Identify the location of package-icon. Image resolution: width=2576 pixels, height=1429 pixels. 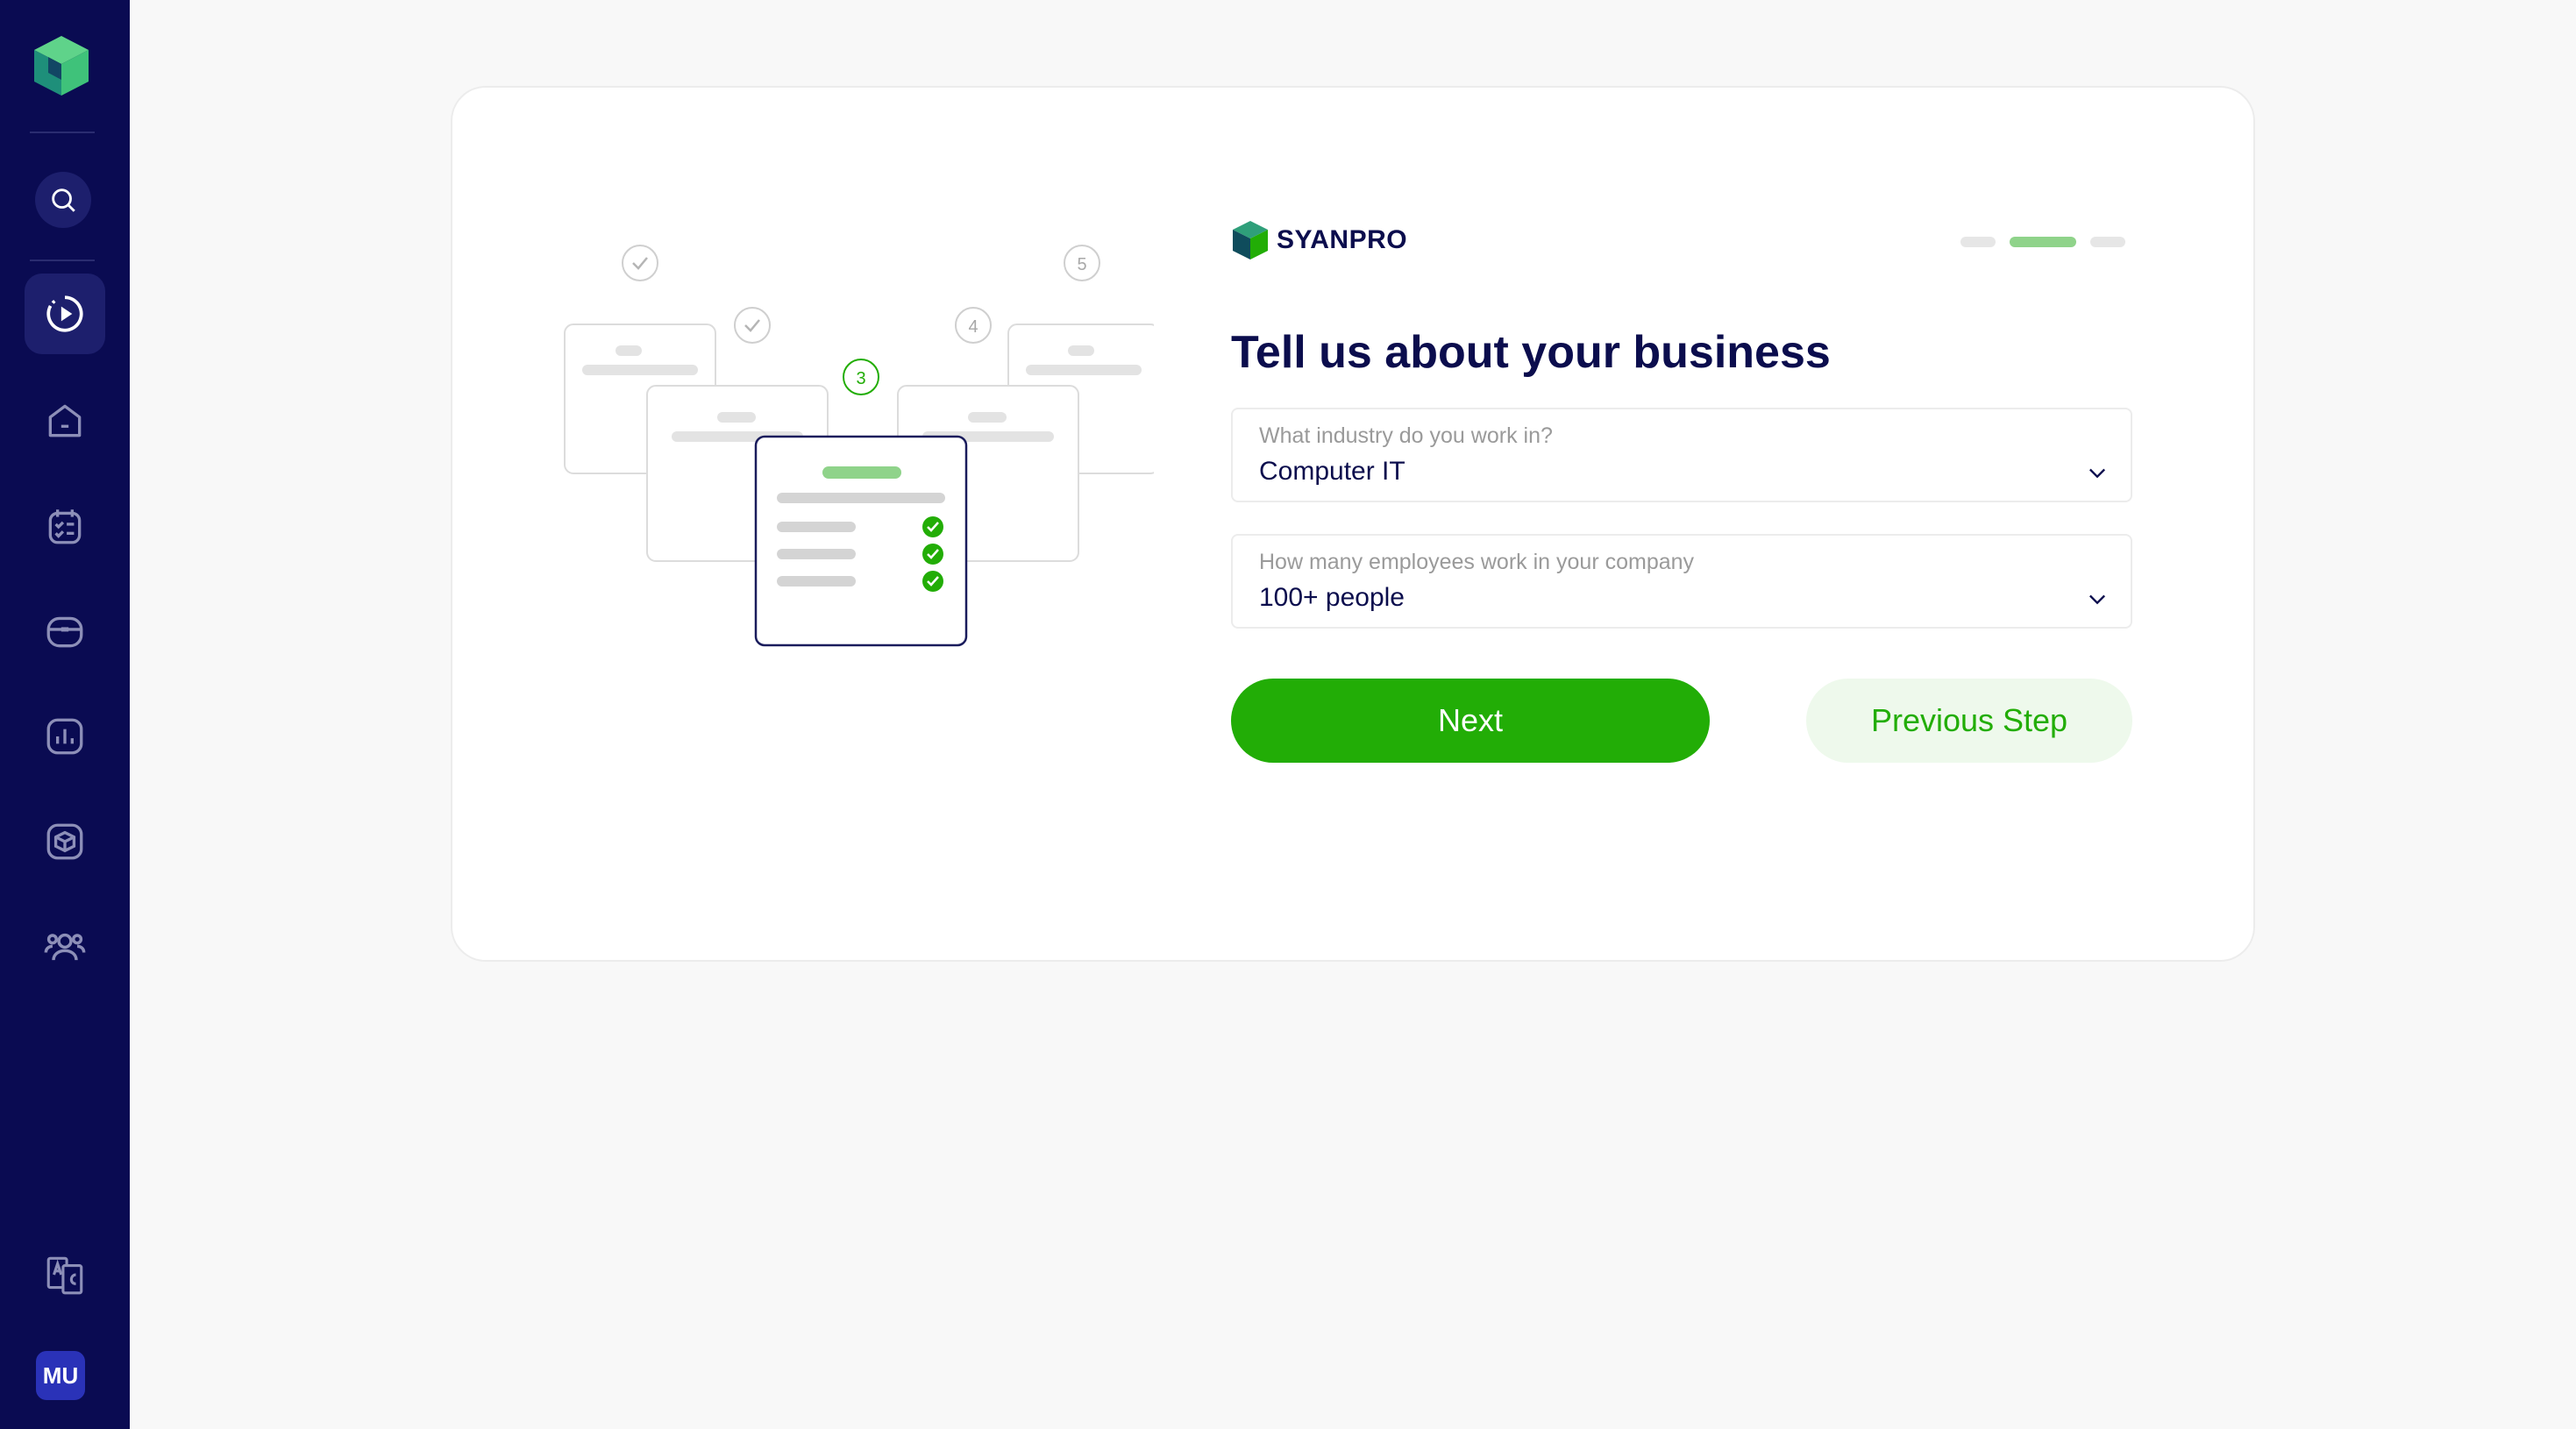
(64, 841).